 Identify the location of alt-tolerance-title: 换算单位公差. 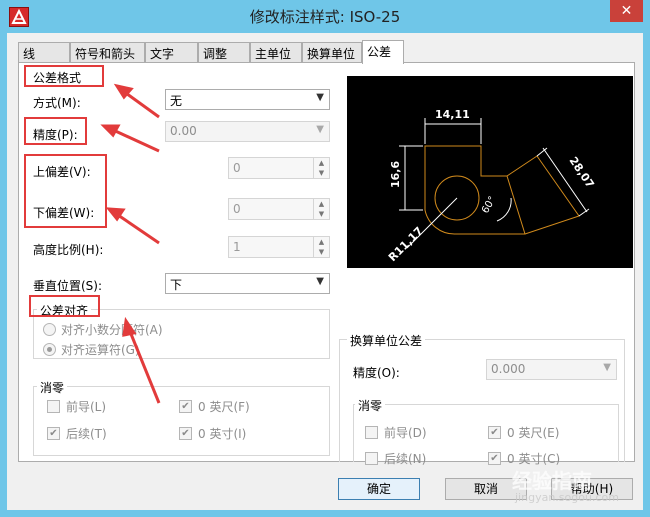
(386, 340).